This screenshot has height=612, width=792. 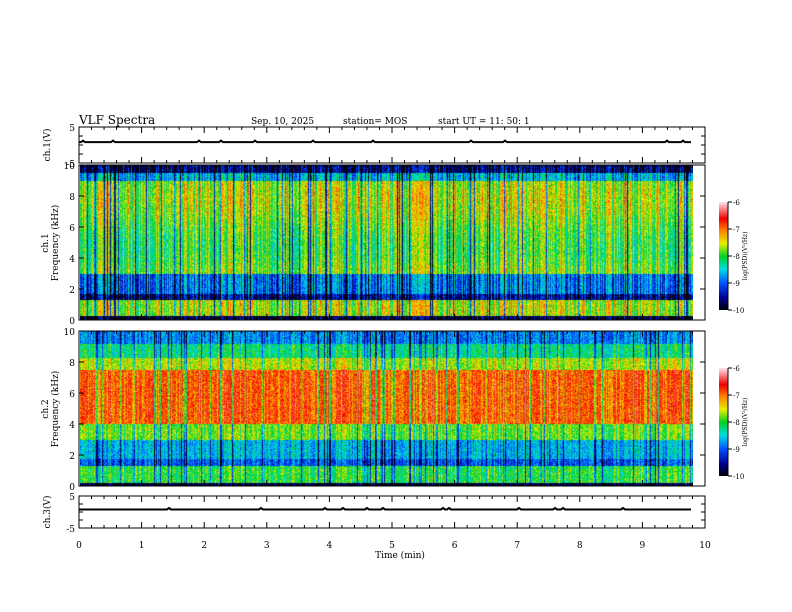 What do you see at coordinates (330, 546) in the screenshot?
I see `x-tick-label: 4` at bounding box center [330, 546].